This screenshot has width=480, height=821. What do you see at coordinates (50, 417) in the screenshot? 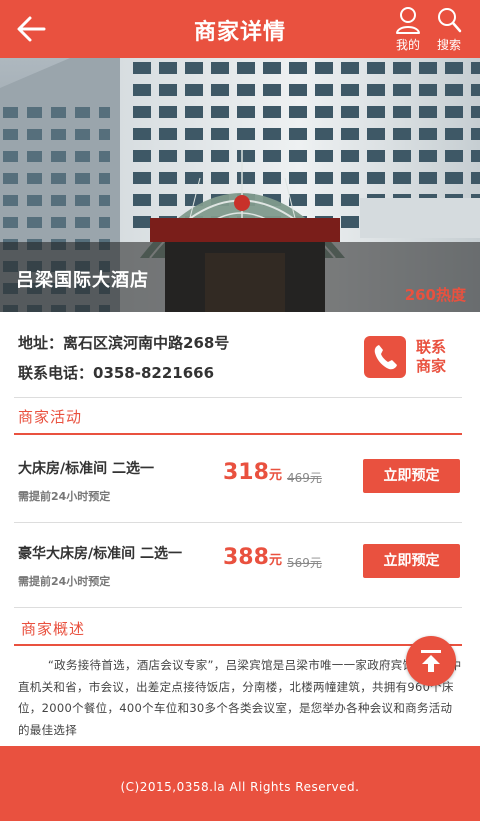
I see `activities-title: 商家活动` at bounding box center [50, 417].